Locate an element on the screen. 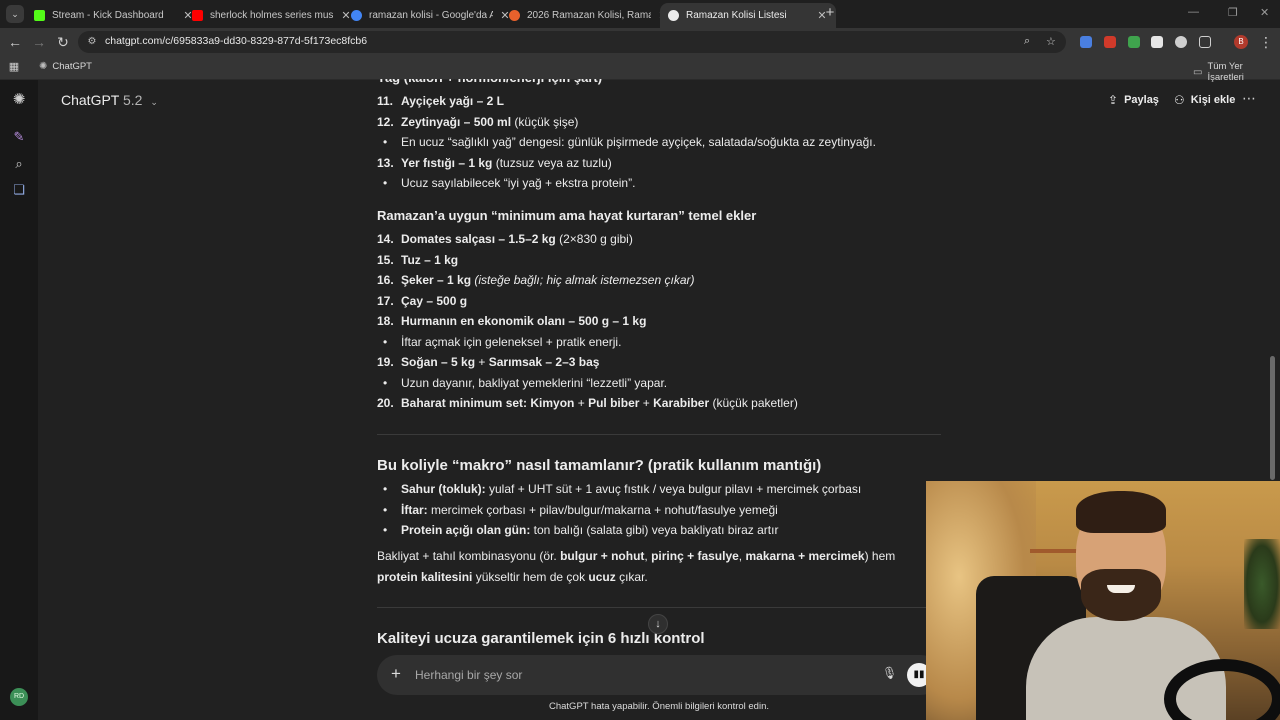 Image resolution: width=1280 pixels, height=720 pixels. google-favicon-icon is located at coordinates (356, 15).